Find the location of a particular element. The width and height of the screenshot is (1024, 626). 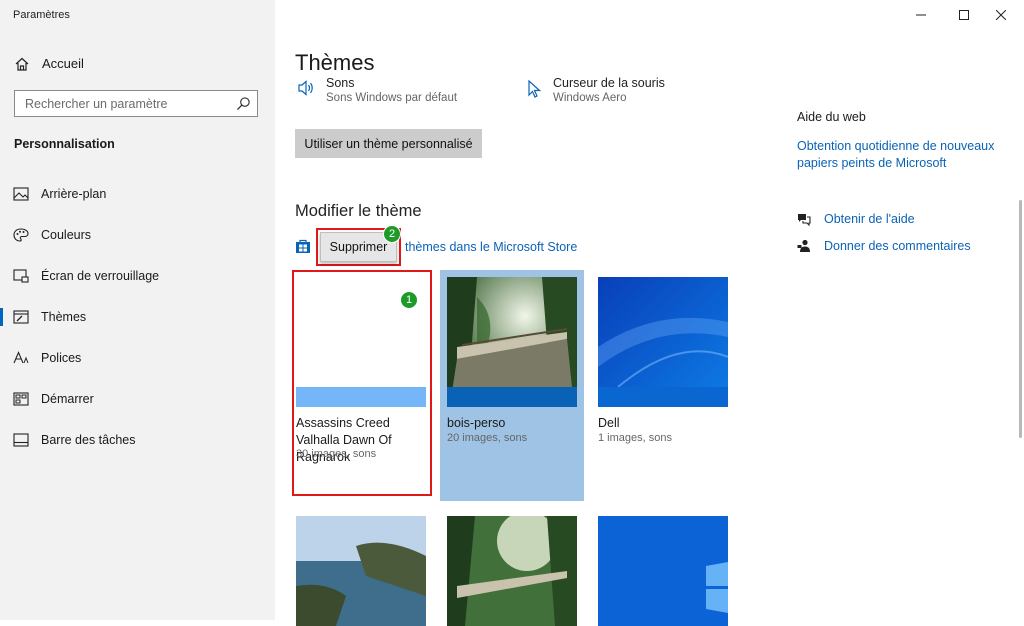

step-badge-1: 1 is located at coordinates (409, 300).